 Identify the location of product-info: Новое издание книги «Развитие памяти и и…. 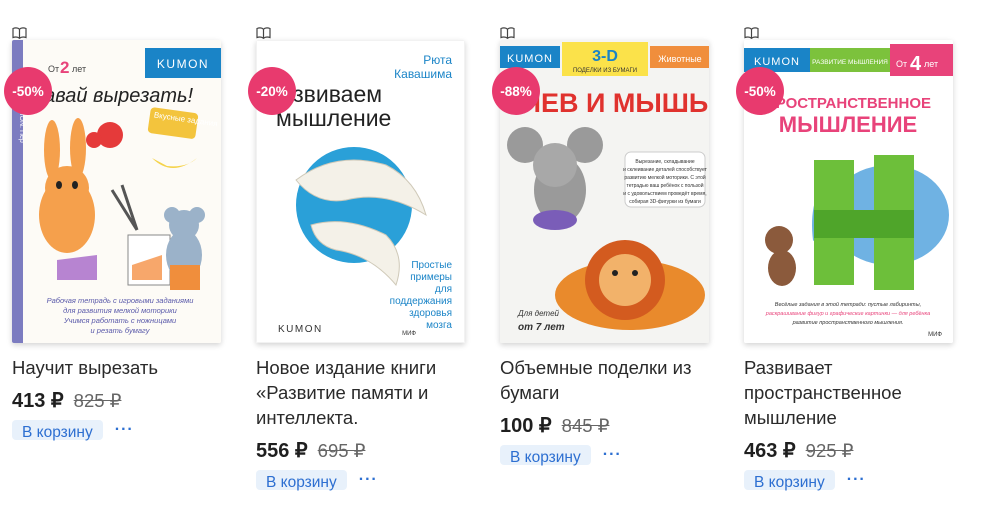
(373, 423).